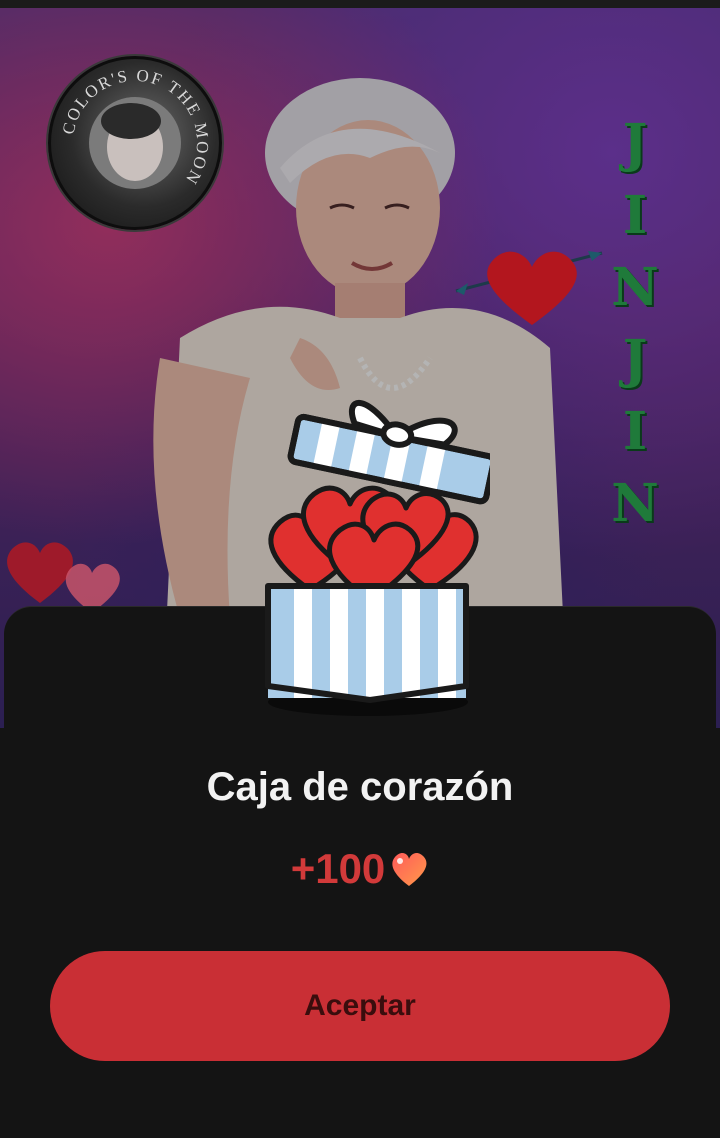 This screenshot has width=720, height=1138. What do you see at coordinates (360, 1006) in the screenshot?
I see `accept-button: Aceptar` at bounding box center [360, 1006].